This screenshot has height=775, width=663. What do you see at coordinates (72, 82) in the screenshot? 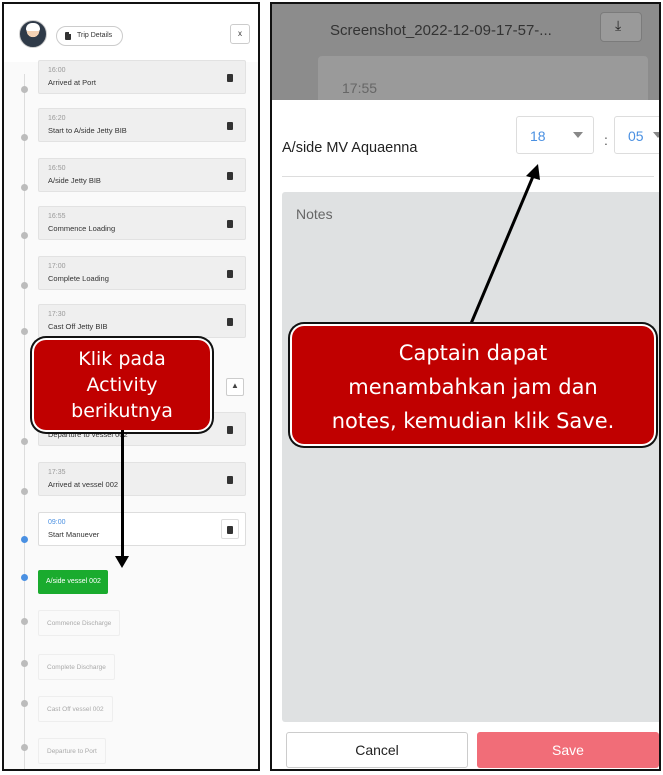
I see `activity-name: Arrived at Port` at bounding box center [72, 82].